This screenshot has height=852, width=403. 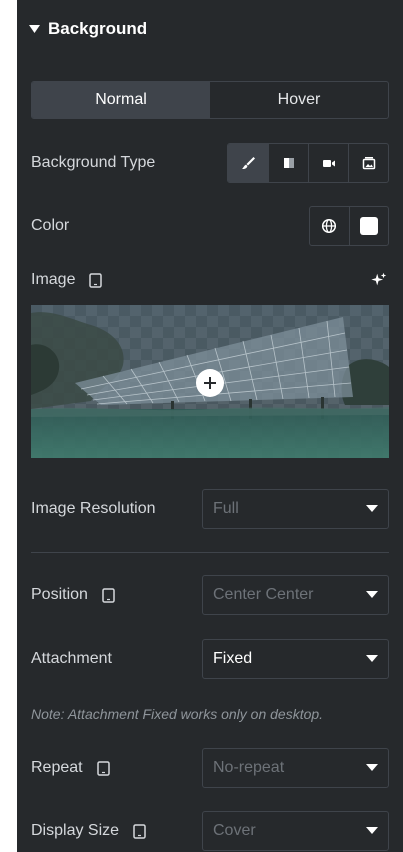 I want to click on image-resolution-row: Image Resolution Full, so click(x=210, y=509).